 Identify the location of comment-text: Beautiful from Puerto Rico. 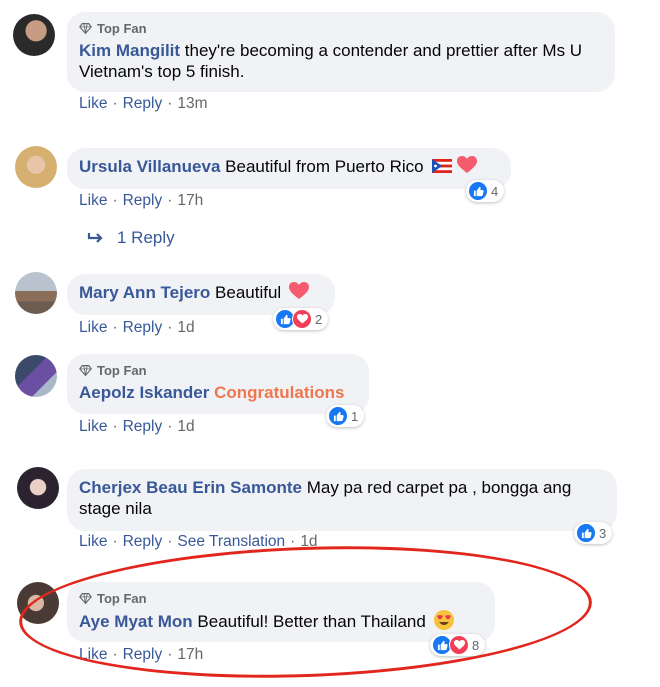
(324, 166).